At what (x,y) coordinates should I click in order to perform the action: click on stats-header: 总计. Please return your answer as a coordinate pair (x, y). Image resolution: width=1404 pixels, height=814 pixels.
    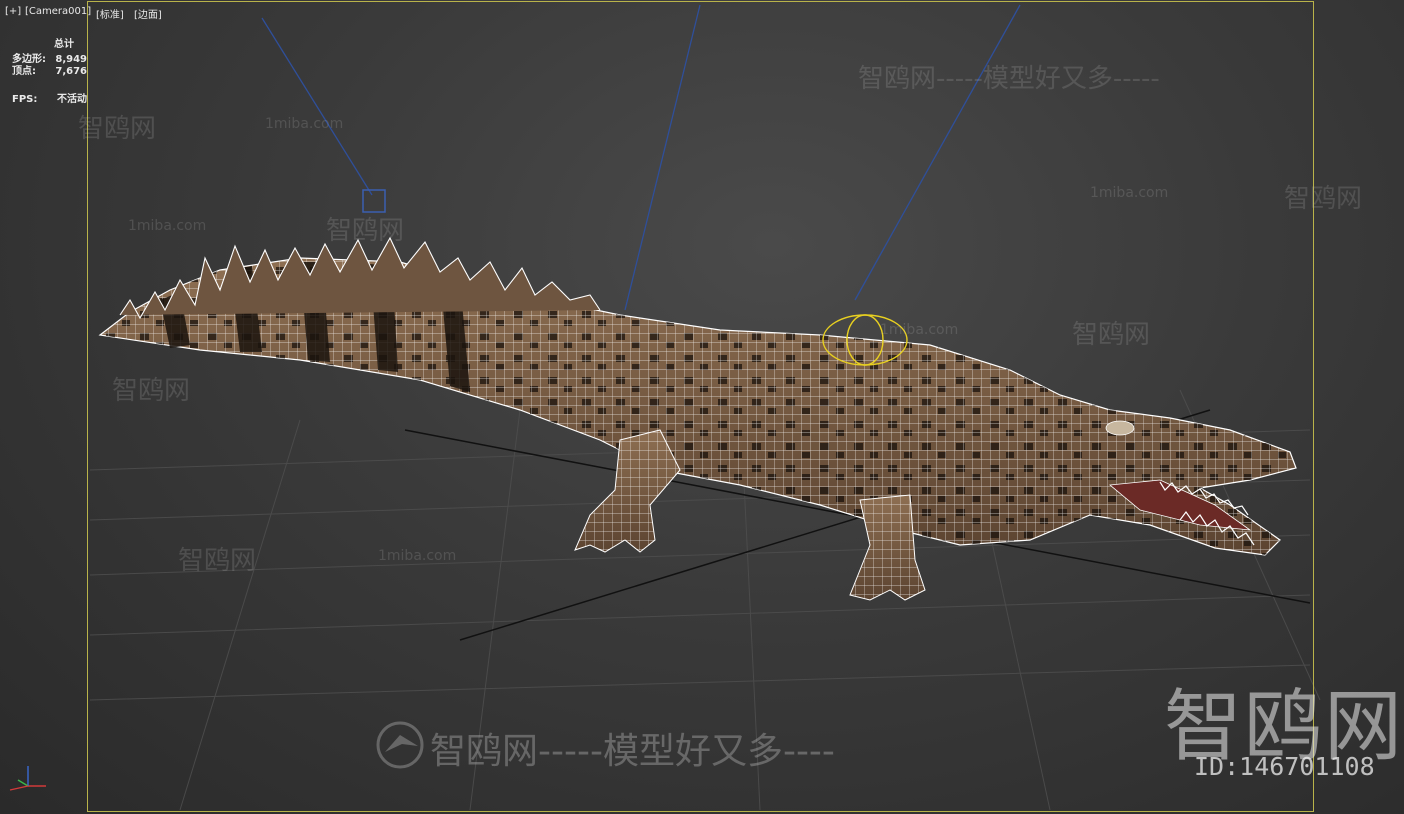
    Looking at the image, I should click on (64, 44).